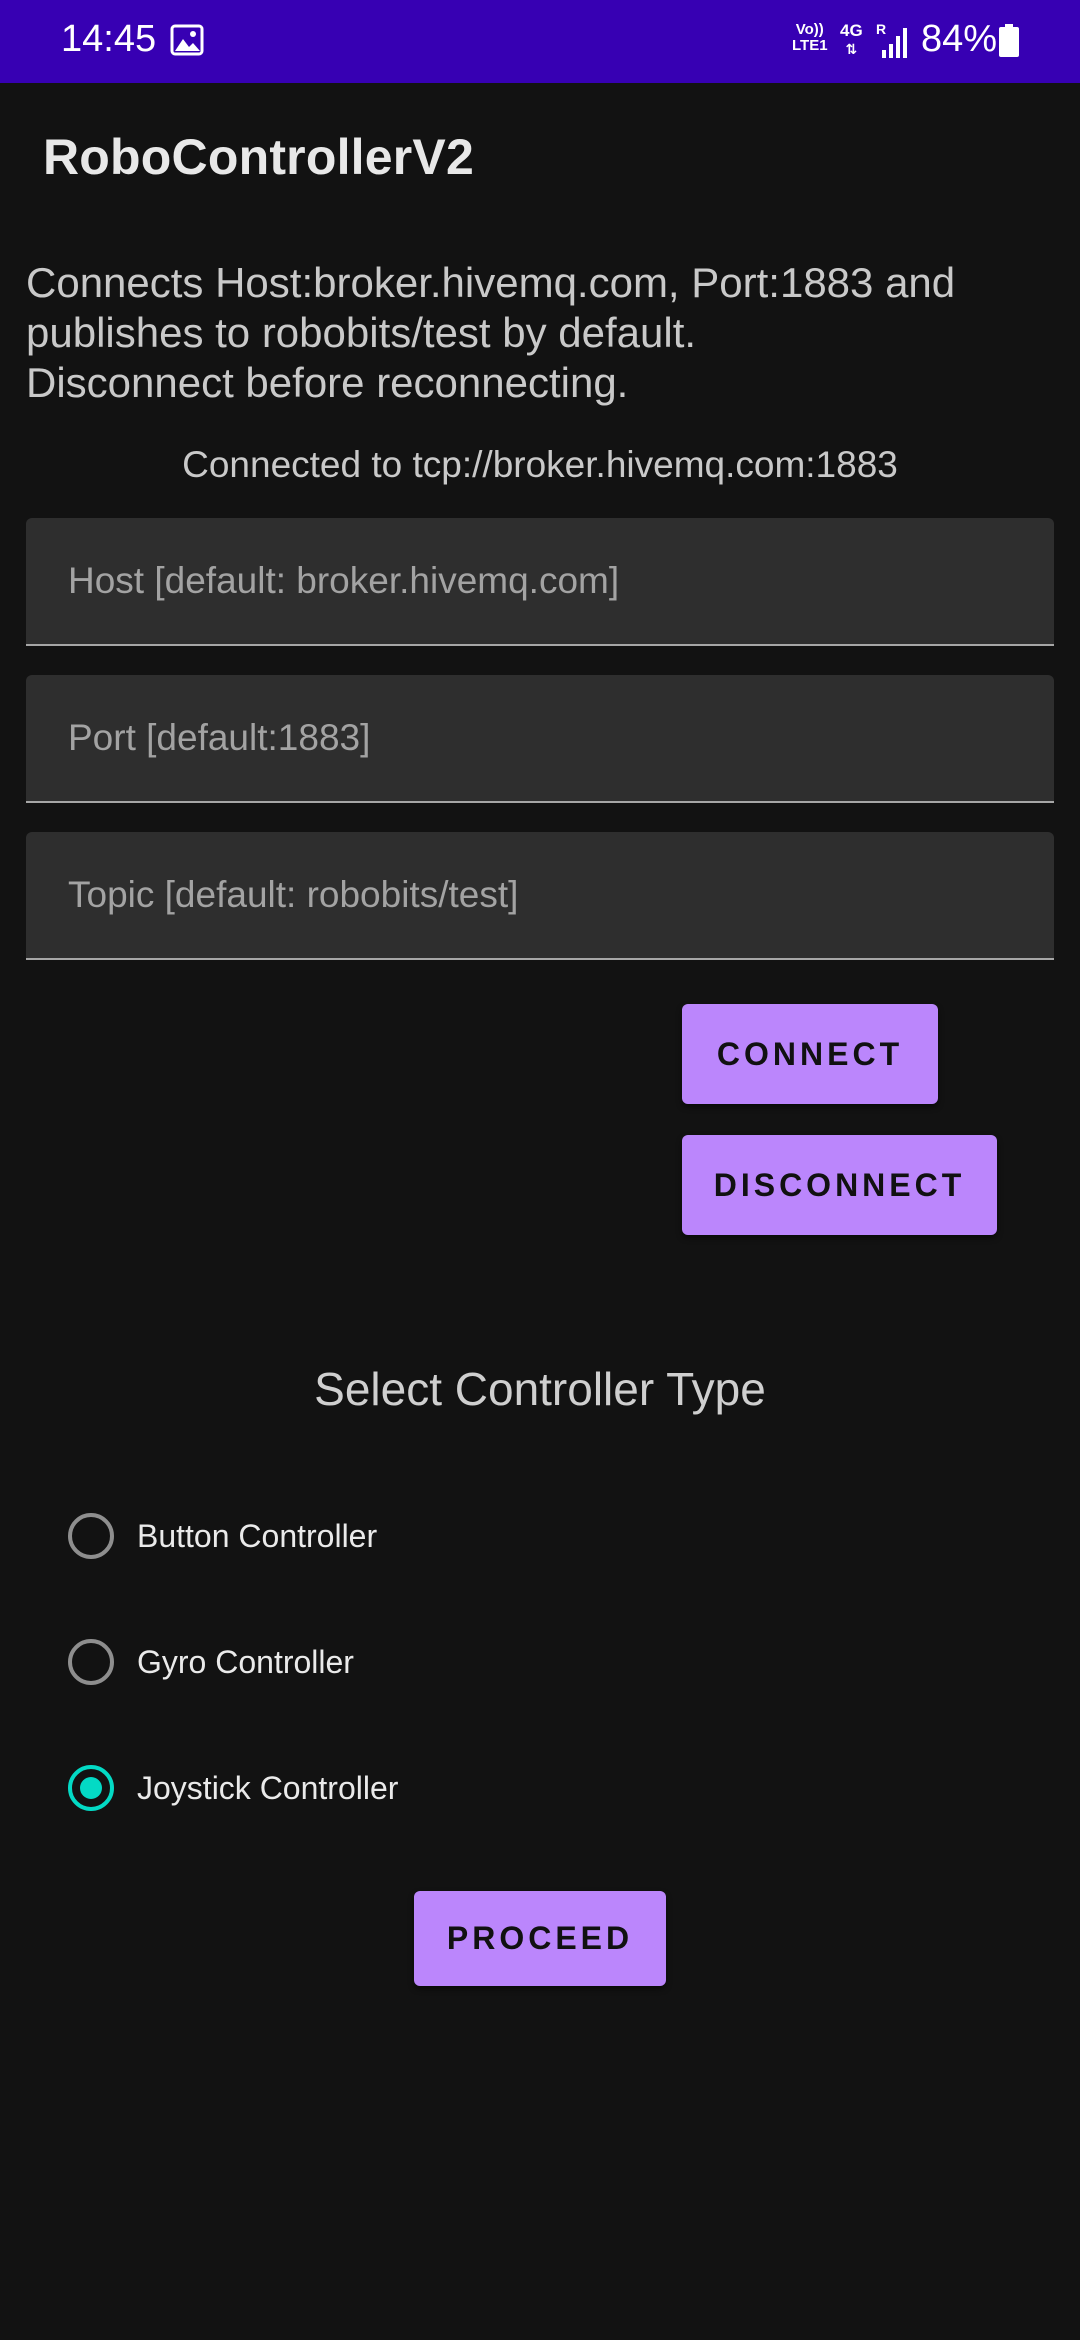  I want to click on volte-indicator: Vo)) LTE1, so click(810, 38).